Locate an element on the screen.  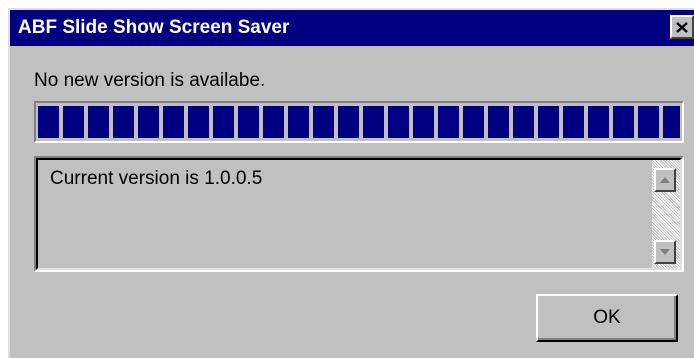
progress-bar is located at coordinates (359, 122).